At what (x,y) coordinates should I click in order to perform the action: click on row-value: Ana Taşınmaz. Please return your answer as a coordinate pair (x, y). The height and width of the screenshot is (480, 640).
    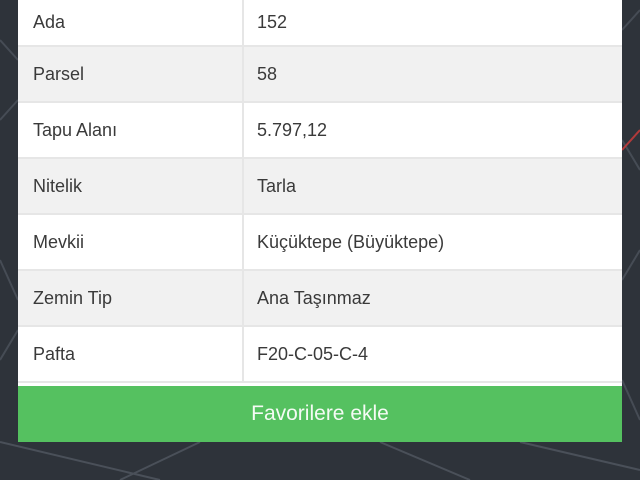
    Looking at the image, I should click on (314, 297).